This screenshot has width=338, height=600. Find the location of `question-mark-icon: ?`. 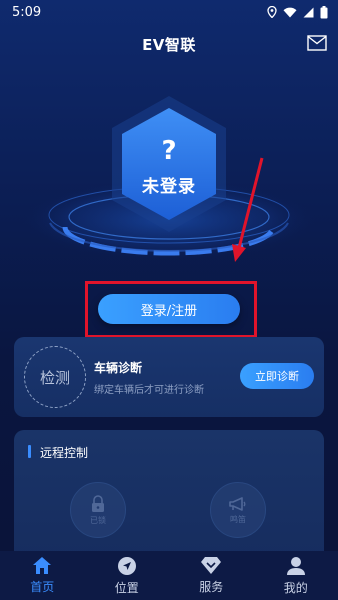

question-mark-icon: ? is located at coordinates (169, 151).